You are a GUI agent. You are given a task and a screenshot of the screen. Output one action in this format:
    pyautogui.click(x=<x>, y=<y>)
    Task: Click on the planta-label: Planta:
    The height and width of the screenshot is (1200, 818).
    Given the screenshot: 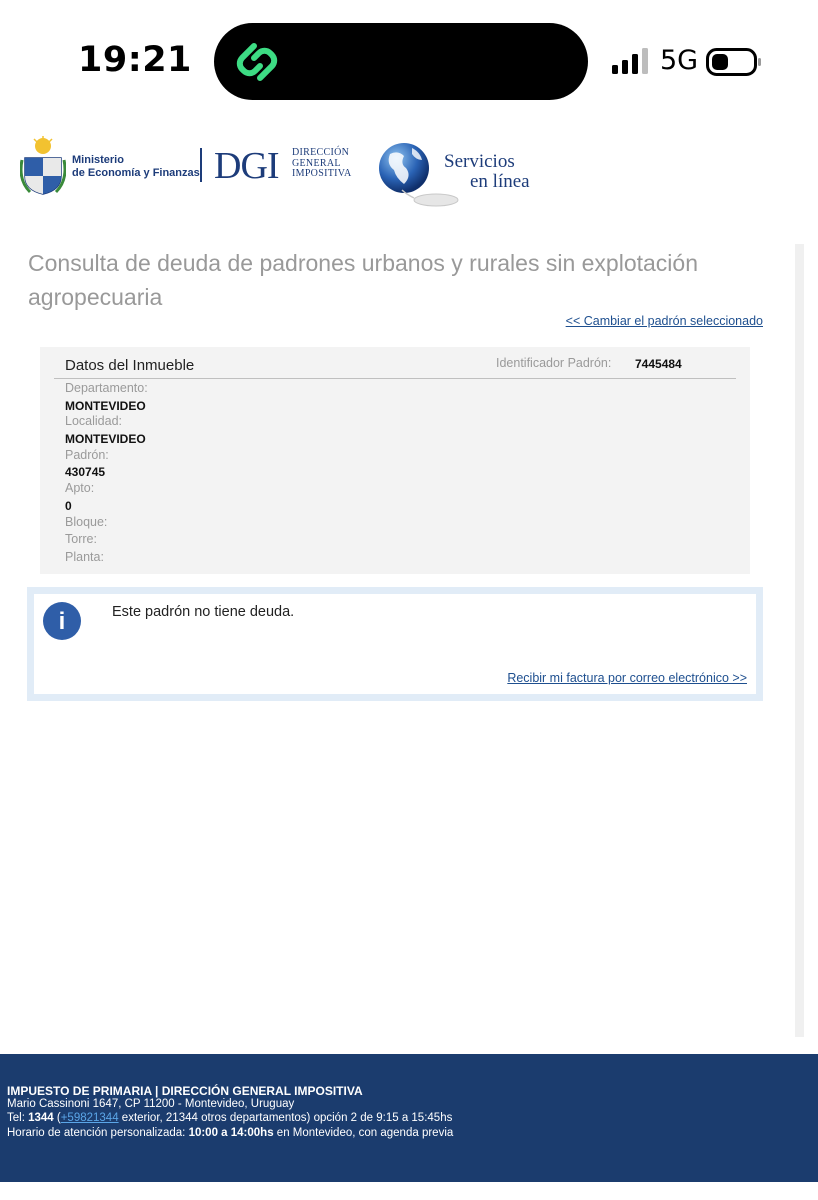 What is the action you would take?
    pyautogui.click(x=84, y=557)
    